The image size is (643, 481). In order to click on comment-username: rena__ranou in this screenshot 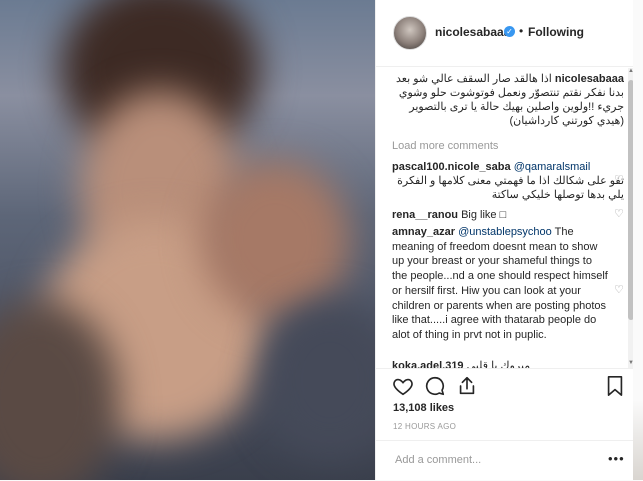, I will do `click(425, 215)`.